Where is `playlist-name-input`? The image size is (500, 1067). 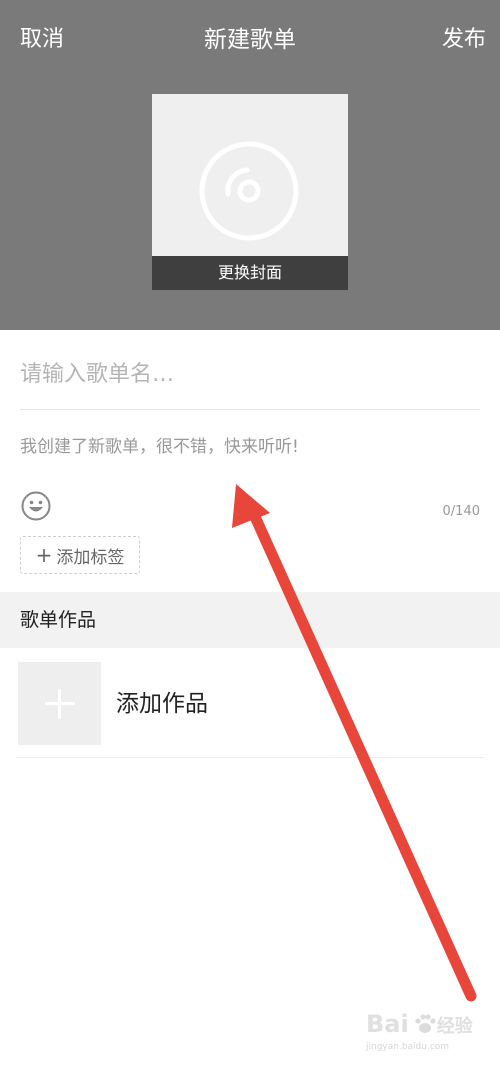
playlist-name-input is located at coordinates (250, 374).